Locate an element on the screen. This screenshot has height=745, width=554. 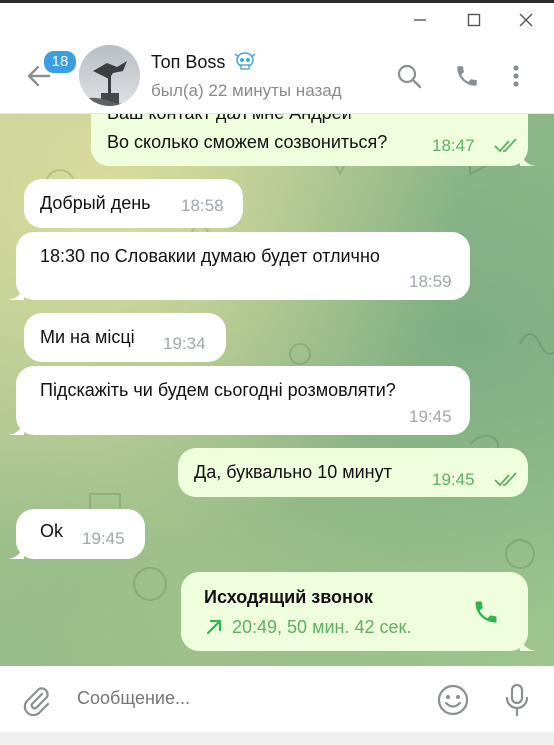
message-input is located at coordinates (247, 698).